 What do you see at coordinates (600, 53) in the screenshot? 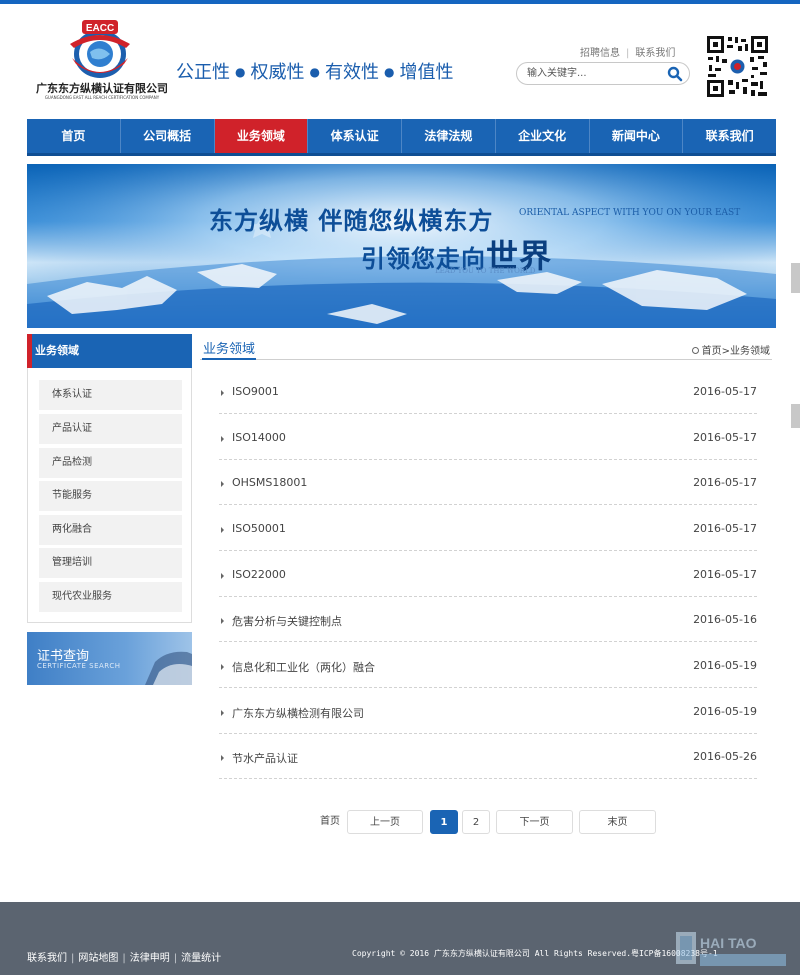
I see `top-link-jobs: 招聘信息` at bounding box center [600, 53].